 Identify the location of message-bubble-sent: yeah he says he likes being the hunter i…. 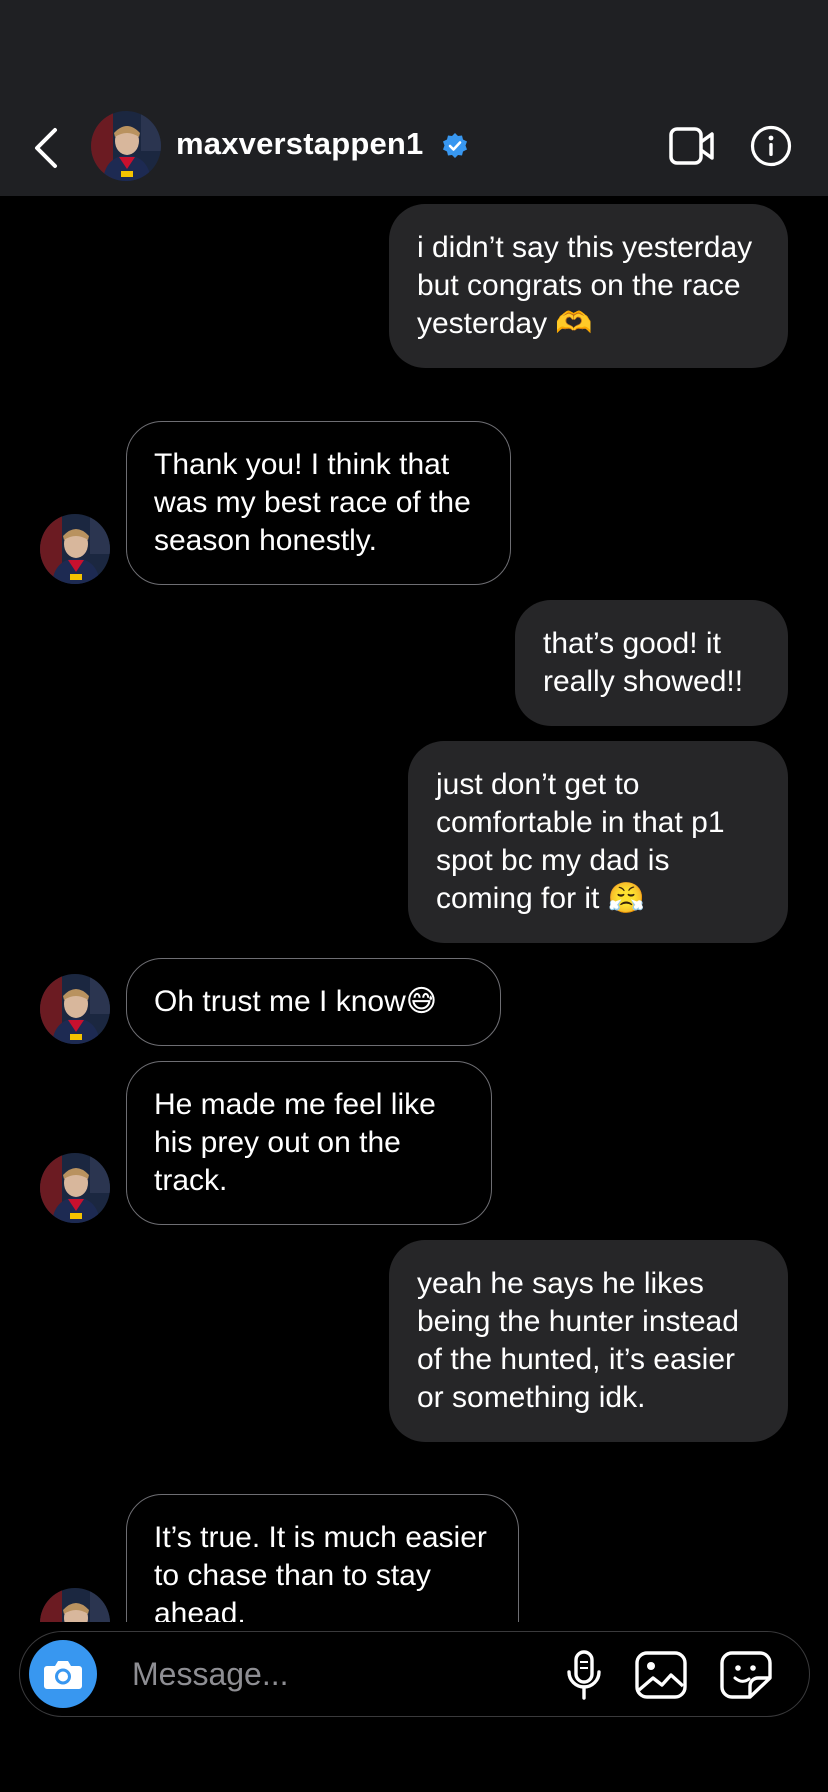
(588, 1341).